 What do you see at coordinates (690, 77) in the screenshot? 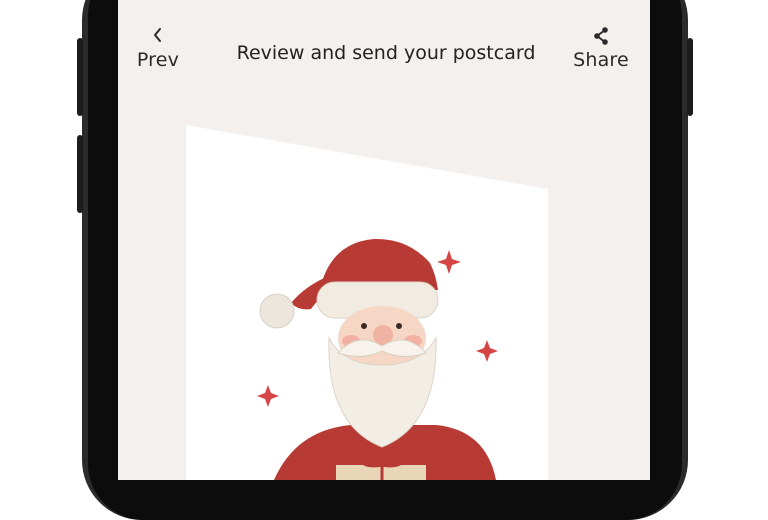
I see `power-button` at bounding box center [690, 77].